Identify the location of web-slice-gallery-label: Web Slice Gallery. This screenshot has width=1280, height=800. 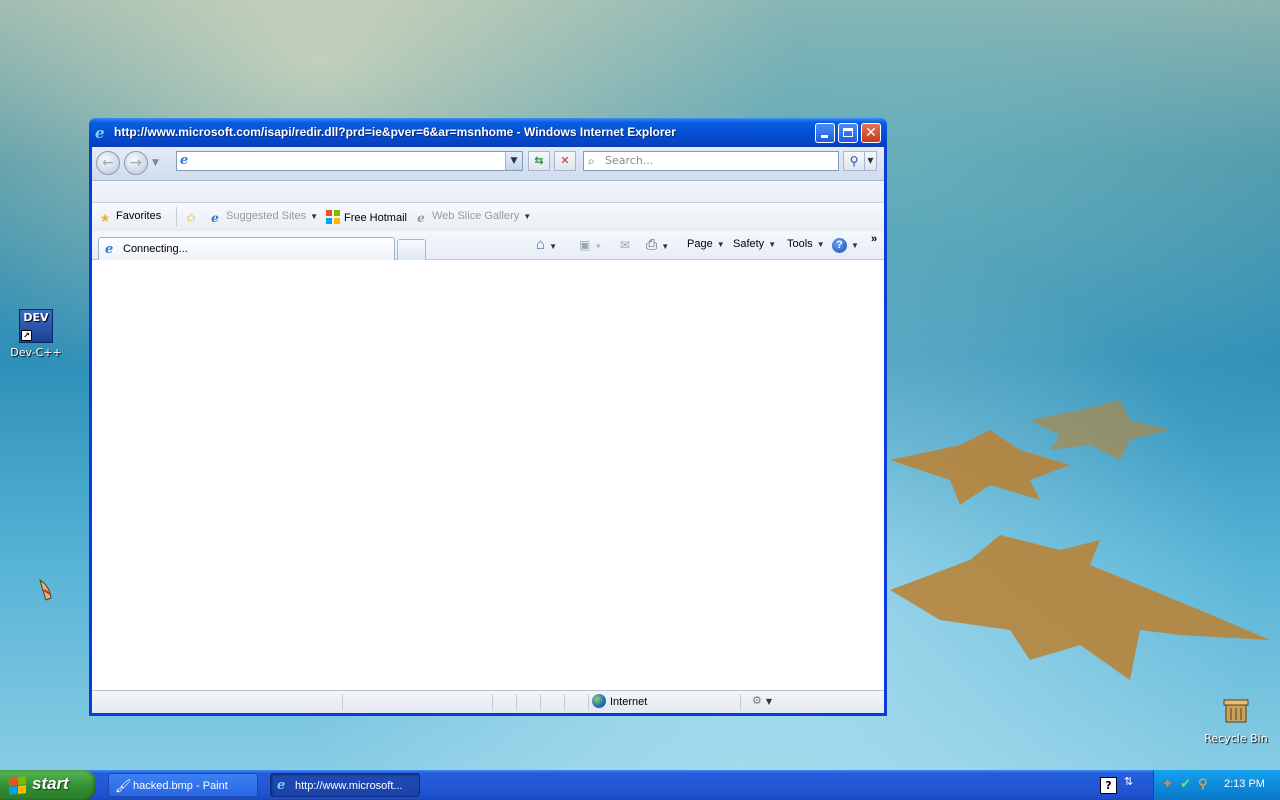
(476, 216).